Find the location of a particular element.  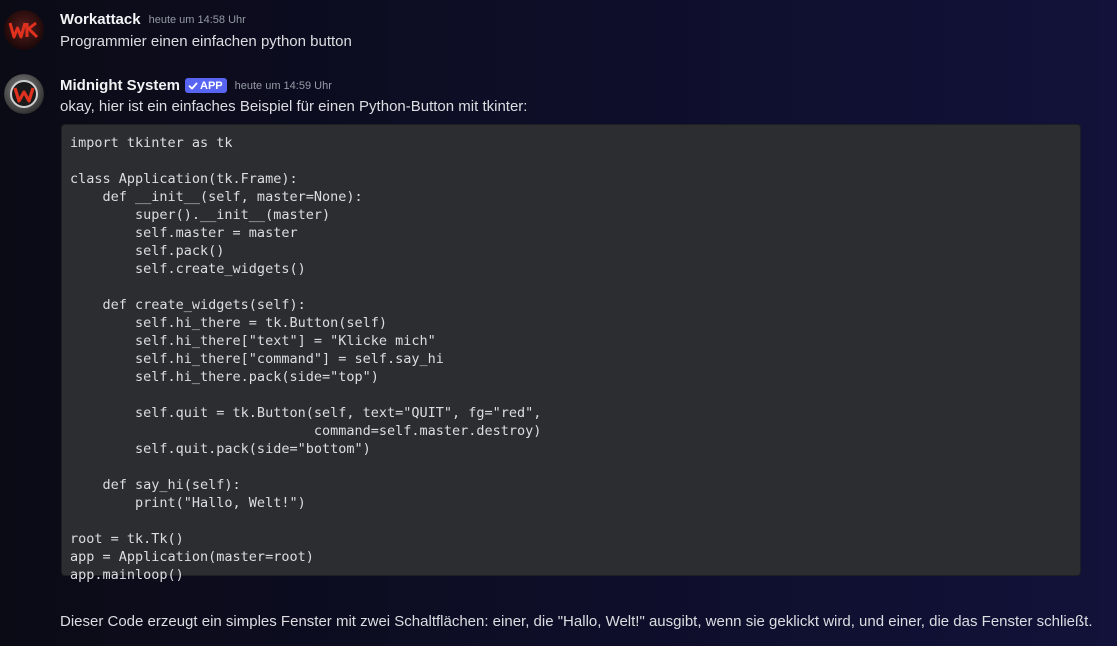

code-line: root = tk.Tk() is located at coordinates (127, 539).